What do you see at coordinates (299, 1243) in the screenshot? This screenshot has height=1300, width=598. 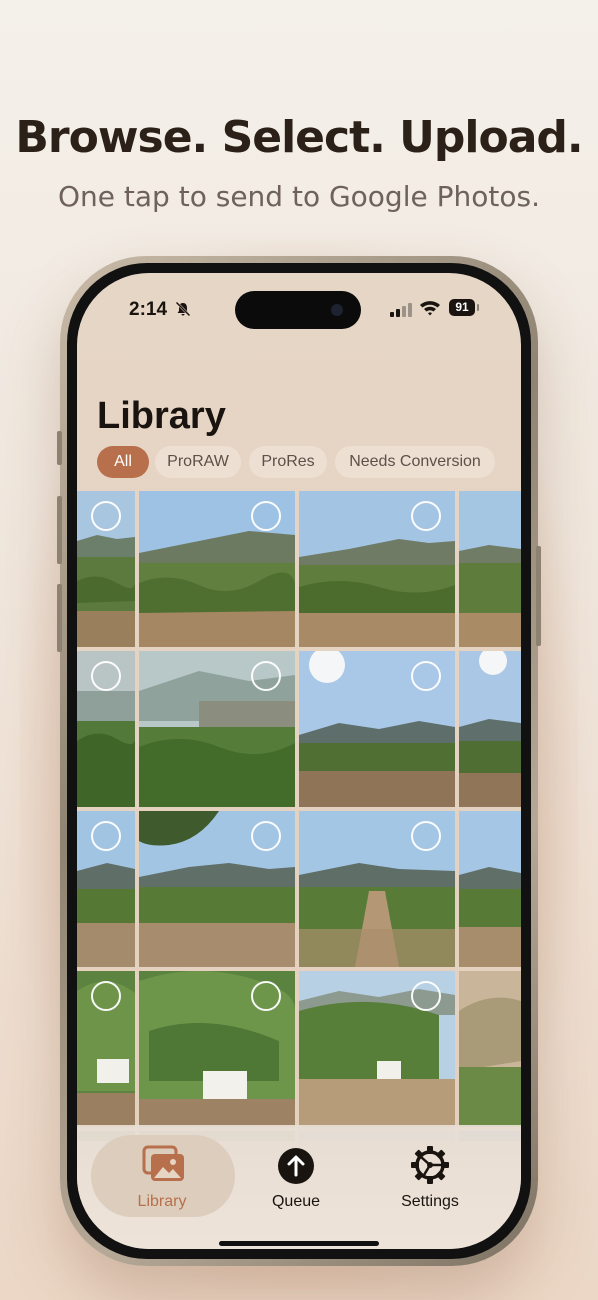 I see `home-indicator` at bounding box center [299, 1243].